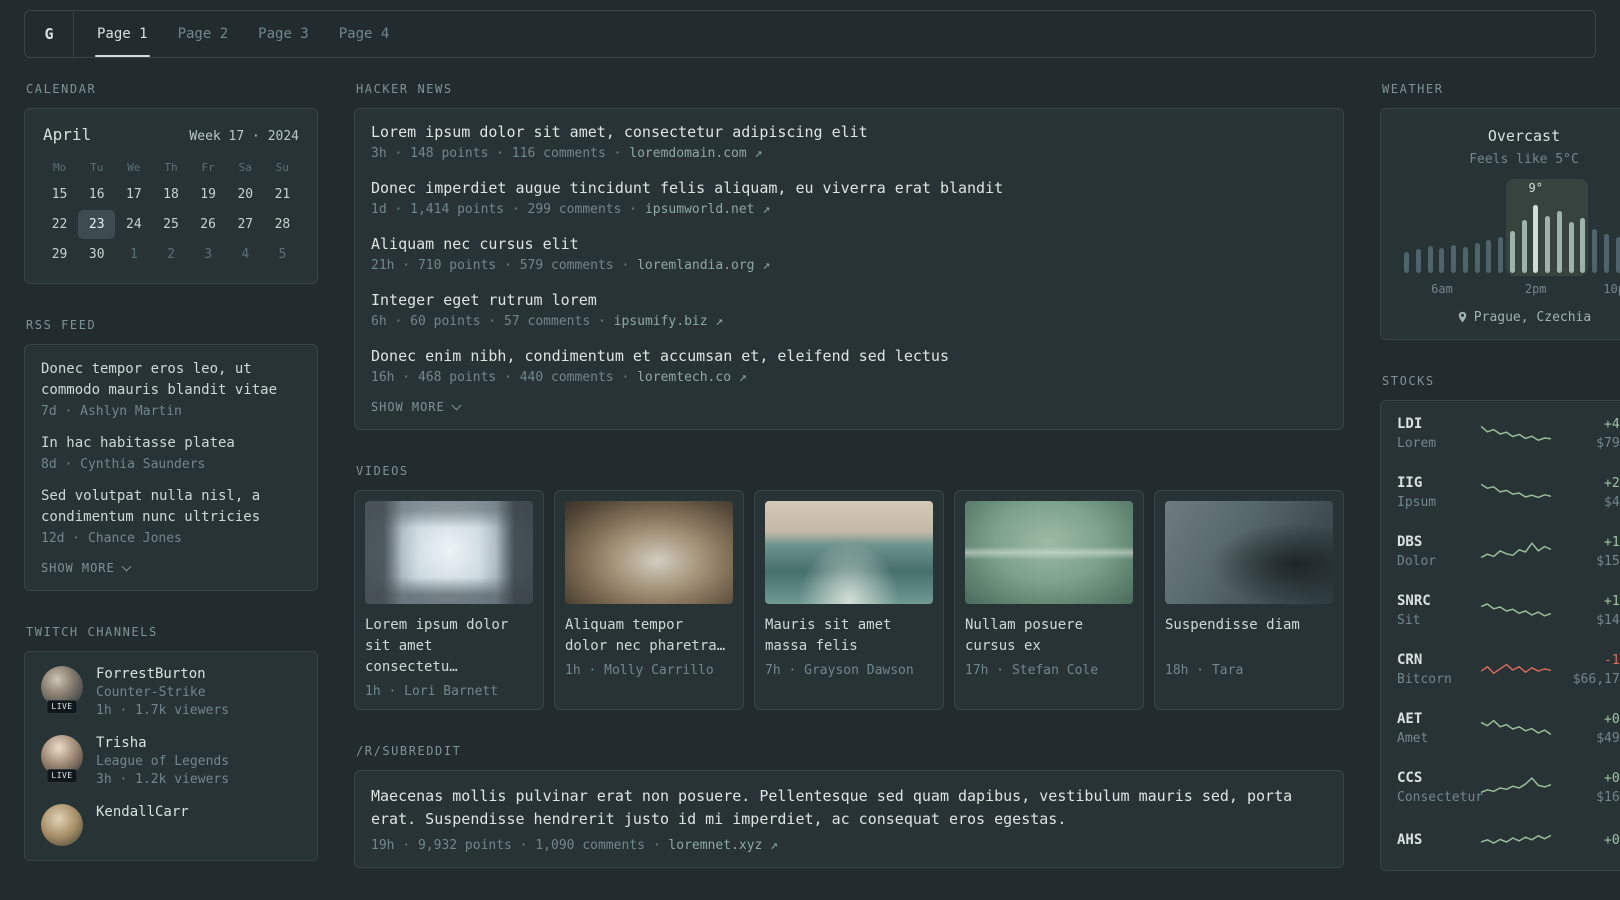  I want to click on domain-text: loremdomain.com, so click(688, 153).